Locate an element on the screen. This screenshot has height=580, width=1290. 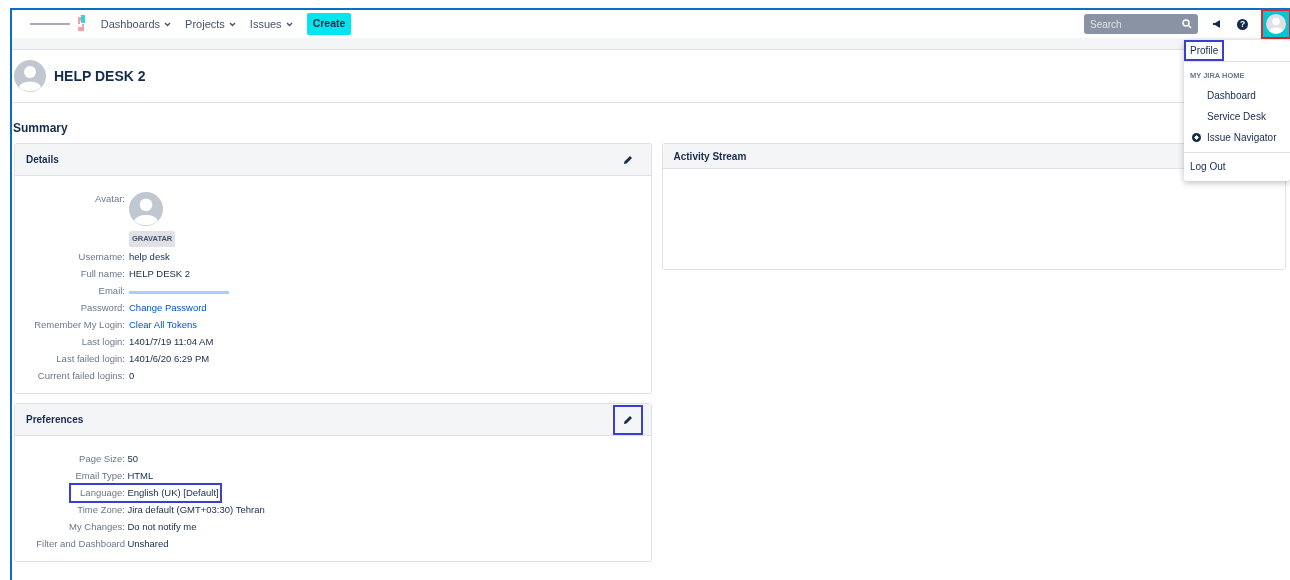
field-value: 1401/7/19 11:04 AM is located at coordinates (172, 341).